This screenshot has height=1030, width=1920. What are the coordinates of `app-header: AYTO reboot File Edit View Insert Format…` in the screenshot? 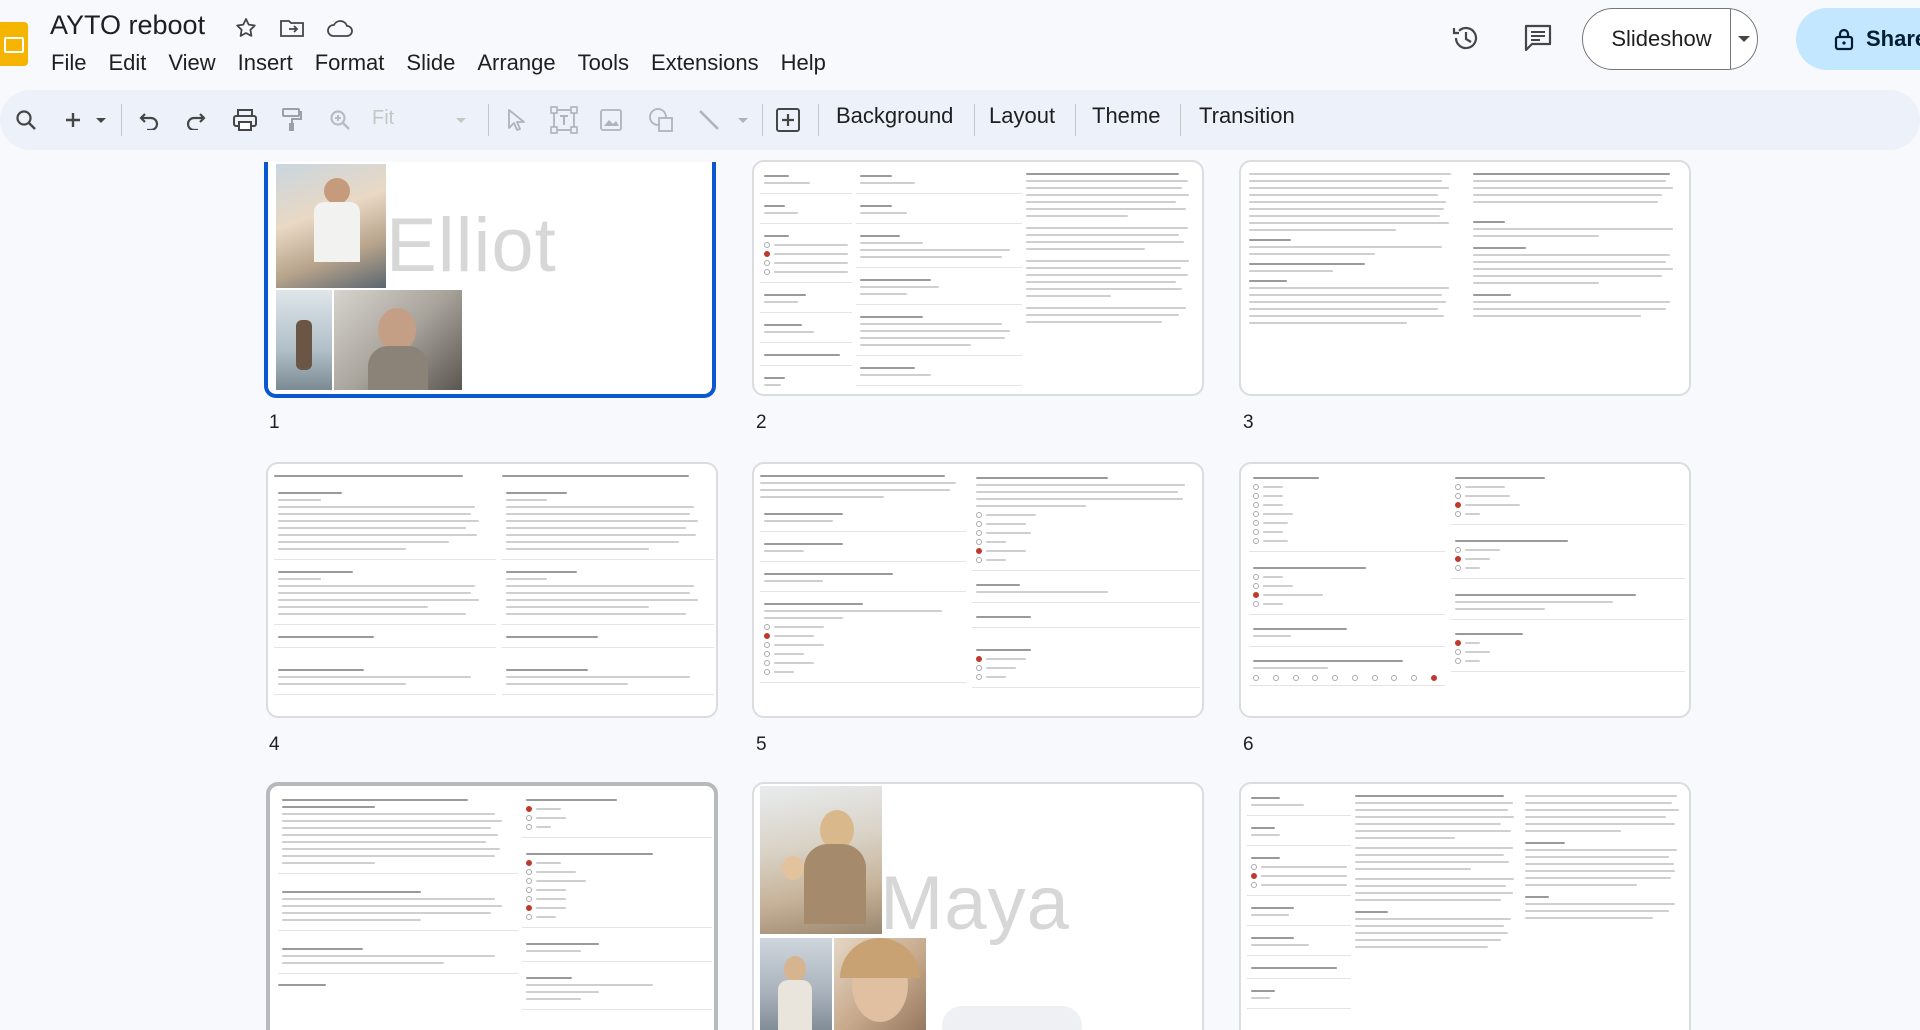 It's located at (960, 45).